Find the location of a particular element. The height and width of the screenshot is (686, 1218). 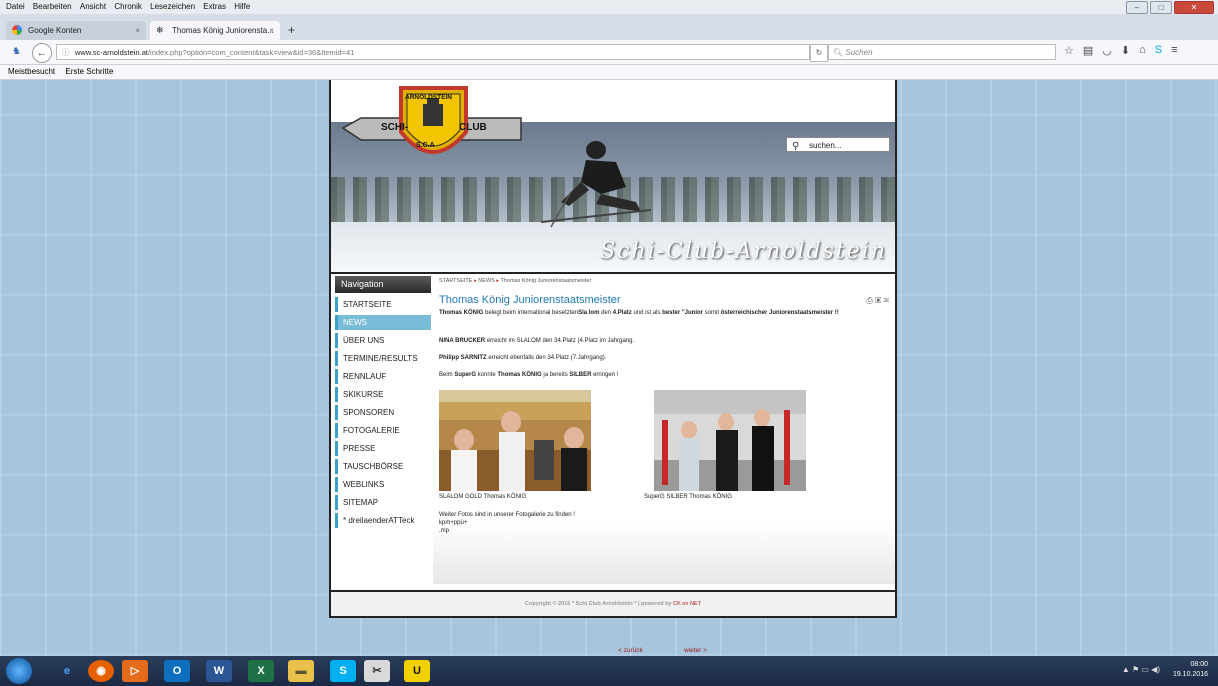

nav-item-fotogalerie: FOTOGALERIE is located at coordinates (383, 430).